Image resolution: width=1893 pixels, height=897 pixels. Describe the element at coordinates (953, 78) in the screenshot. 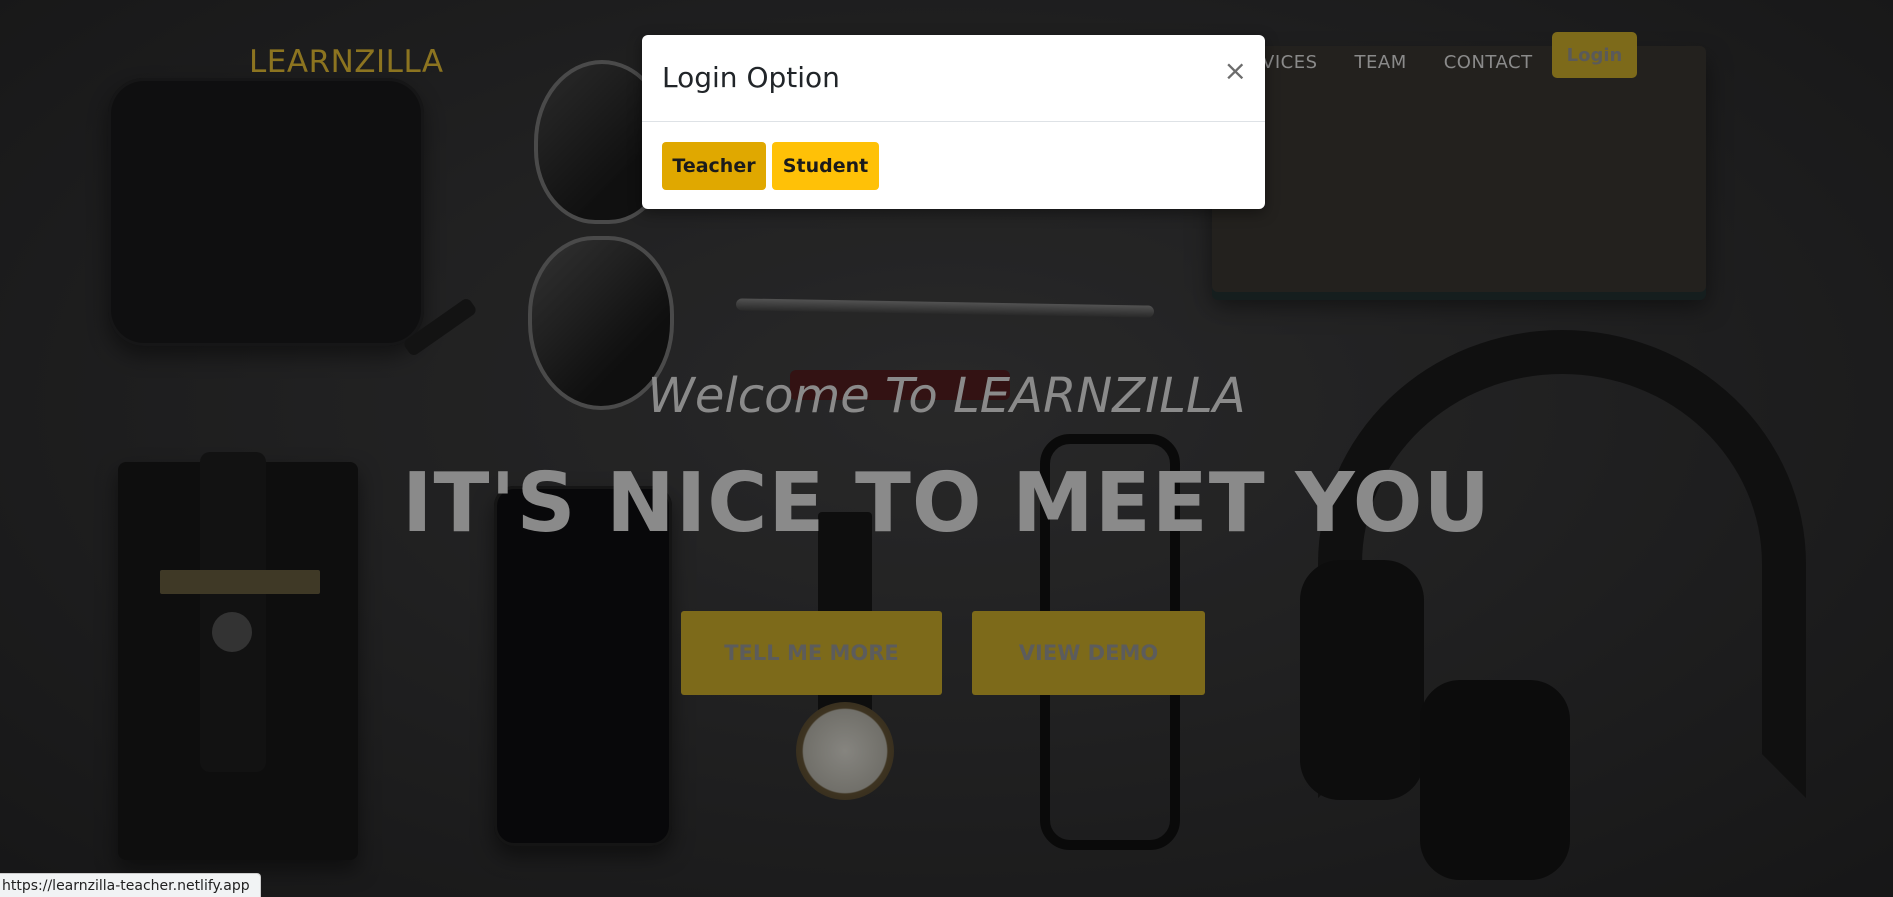

I see `modal-header: Login Option ×` at that location.